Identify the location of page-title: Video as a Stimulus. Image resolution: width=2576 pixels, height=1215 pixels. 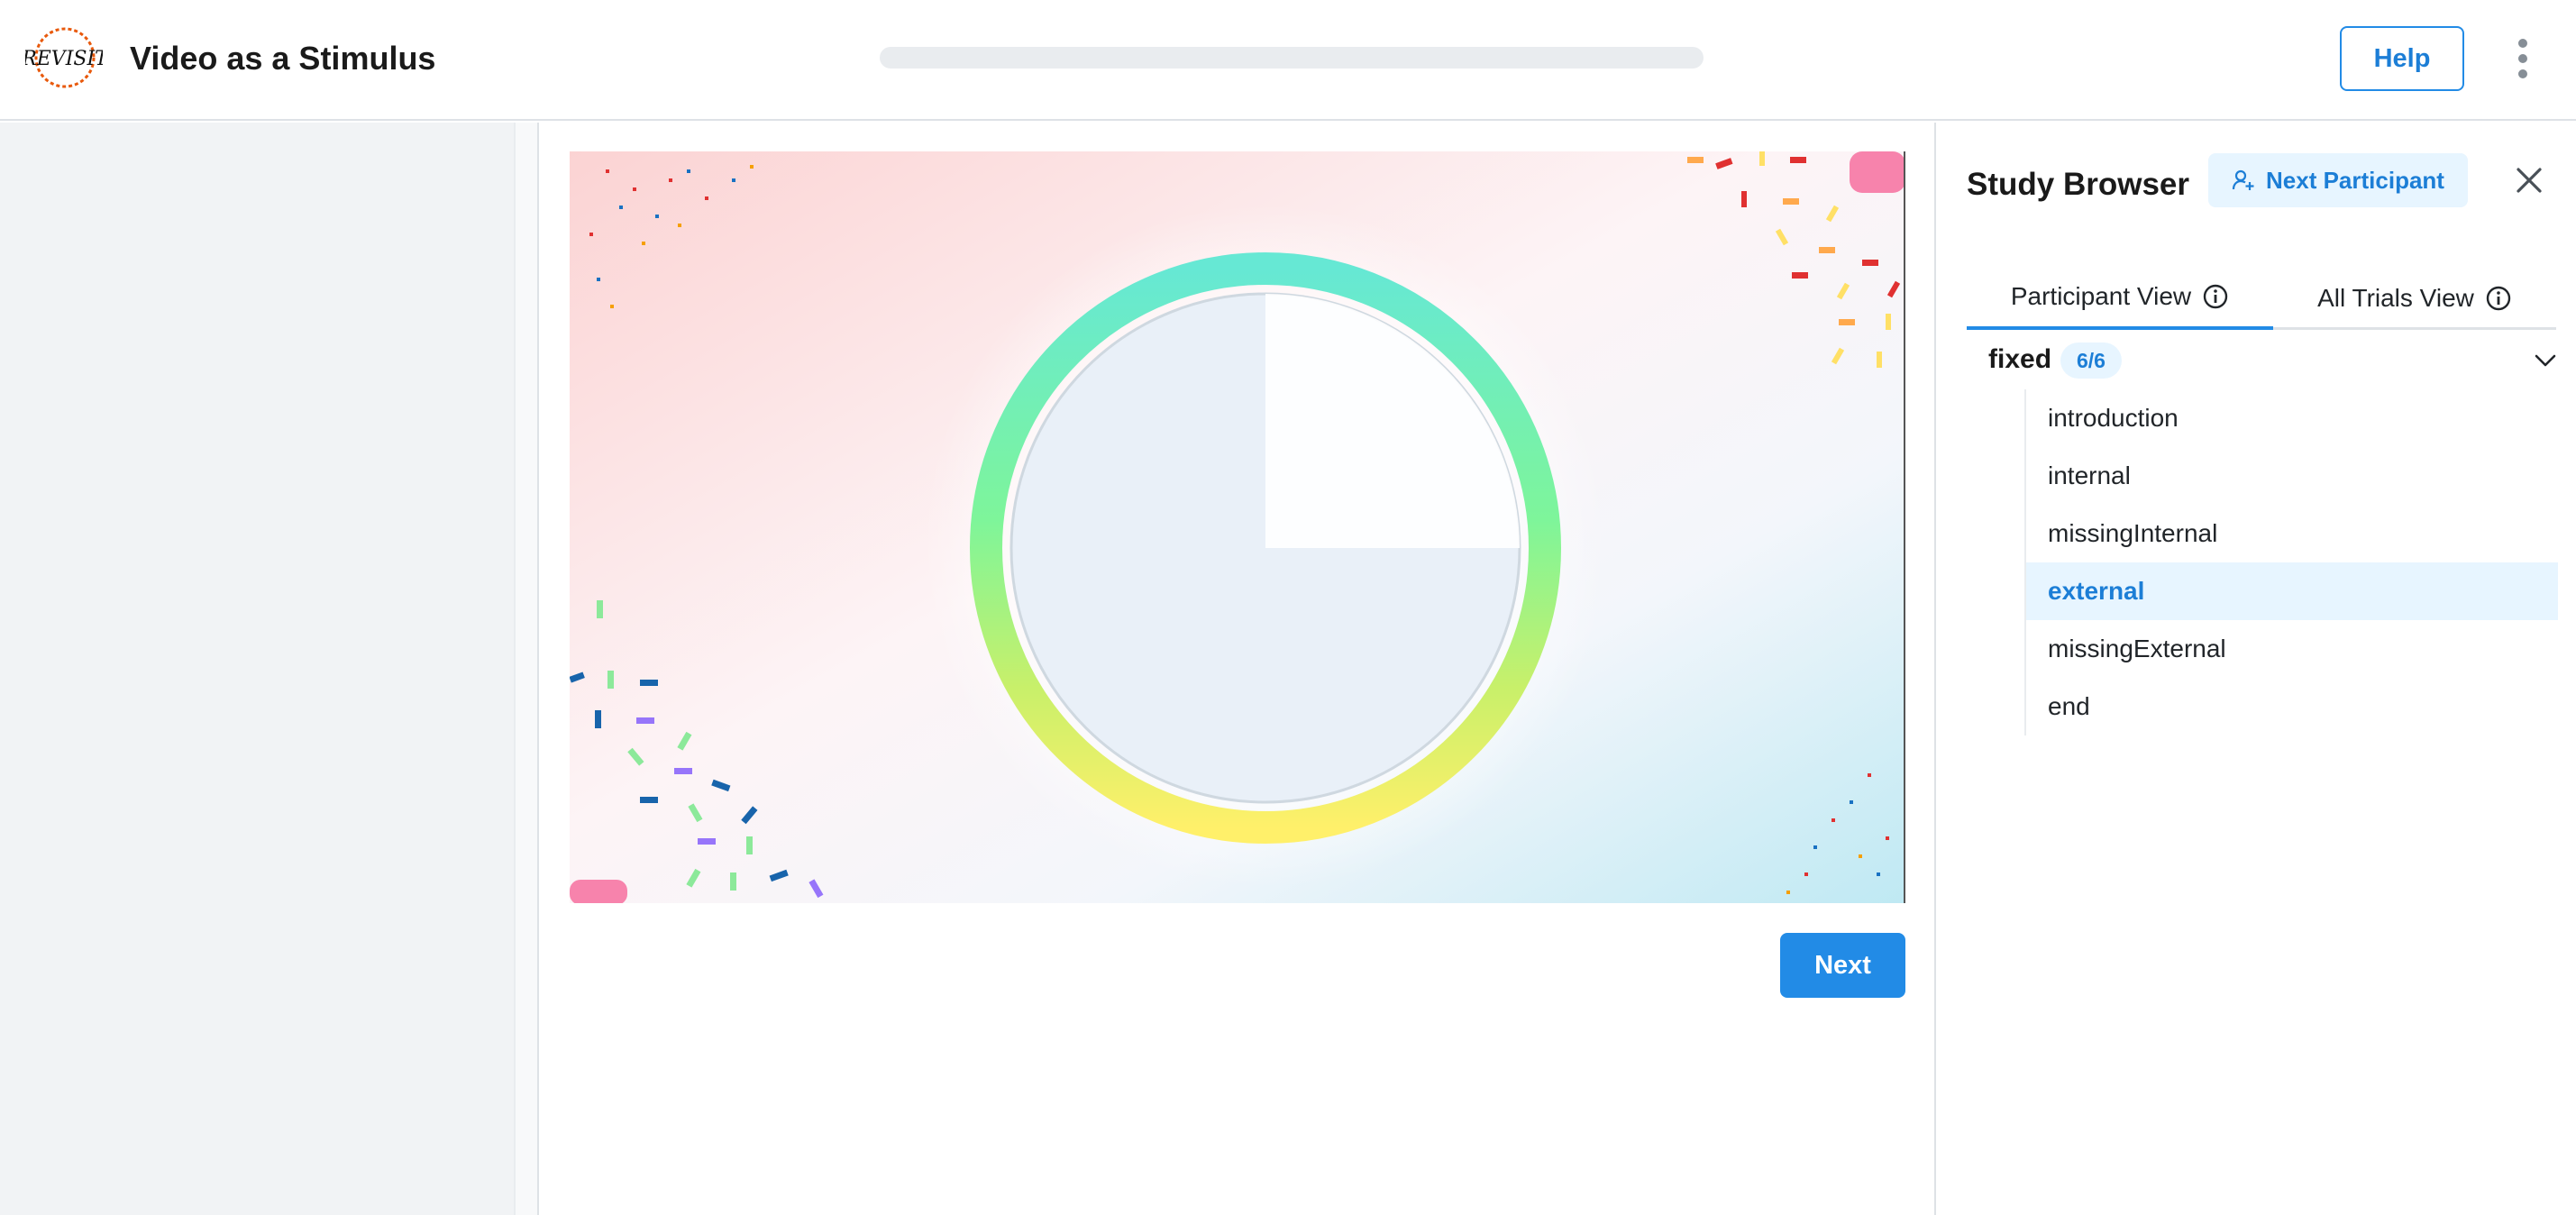
(283, 58).